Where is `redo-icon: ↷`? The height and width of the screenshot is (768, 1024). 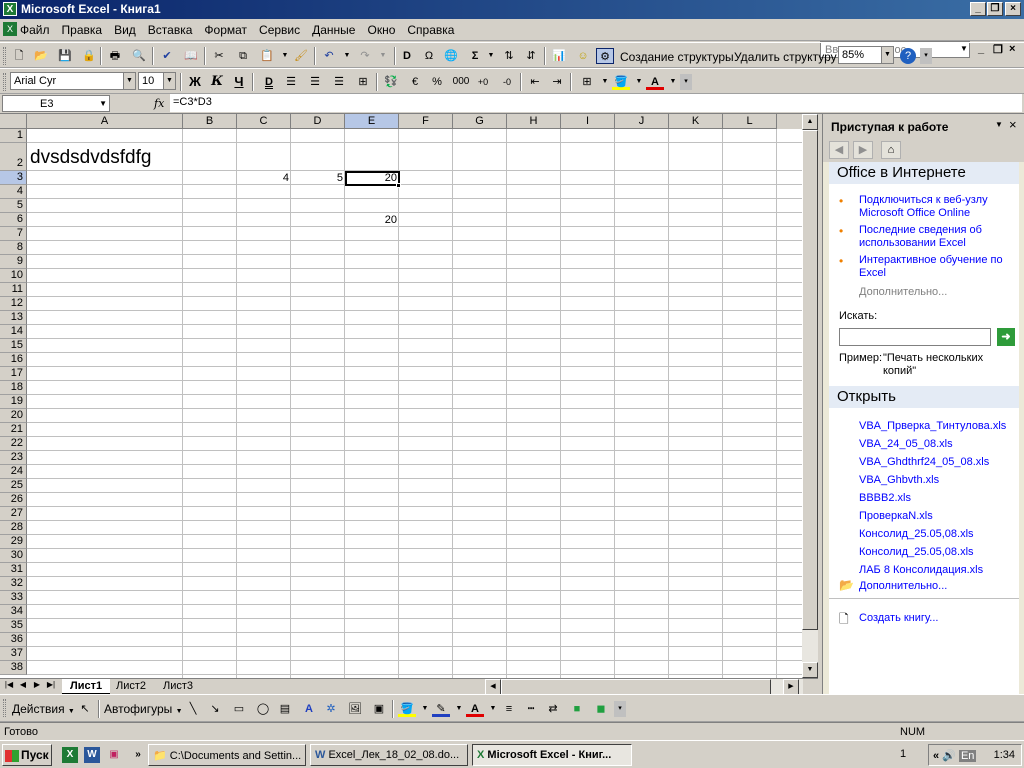 redo-icon: ↷ is located at coordinates (365, 56).